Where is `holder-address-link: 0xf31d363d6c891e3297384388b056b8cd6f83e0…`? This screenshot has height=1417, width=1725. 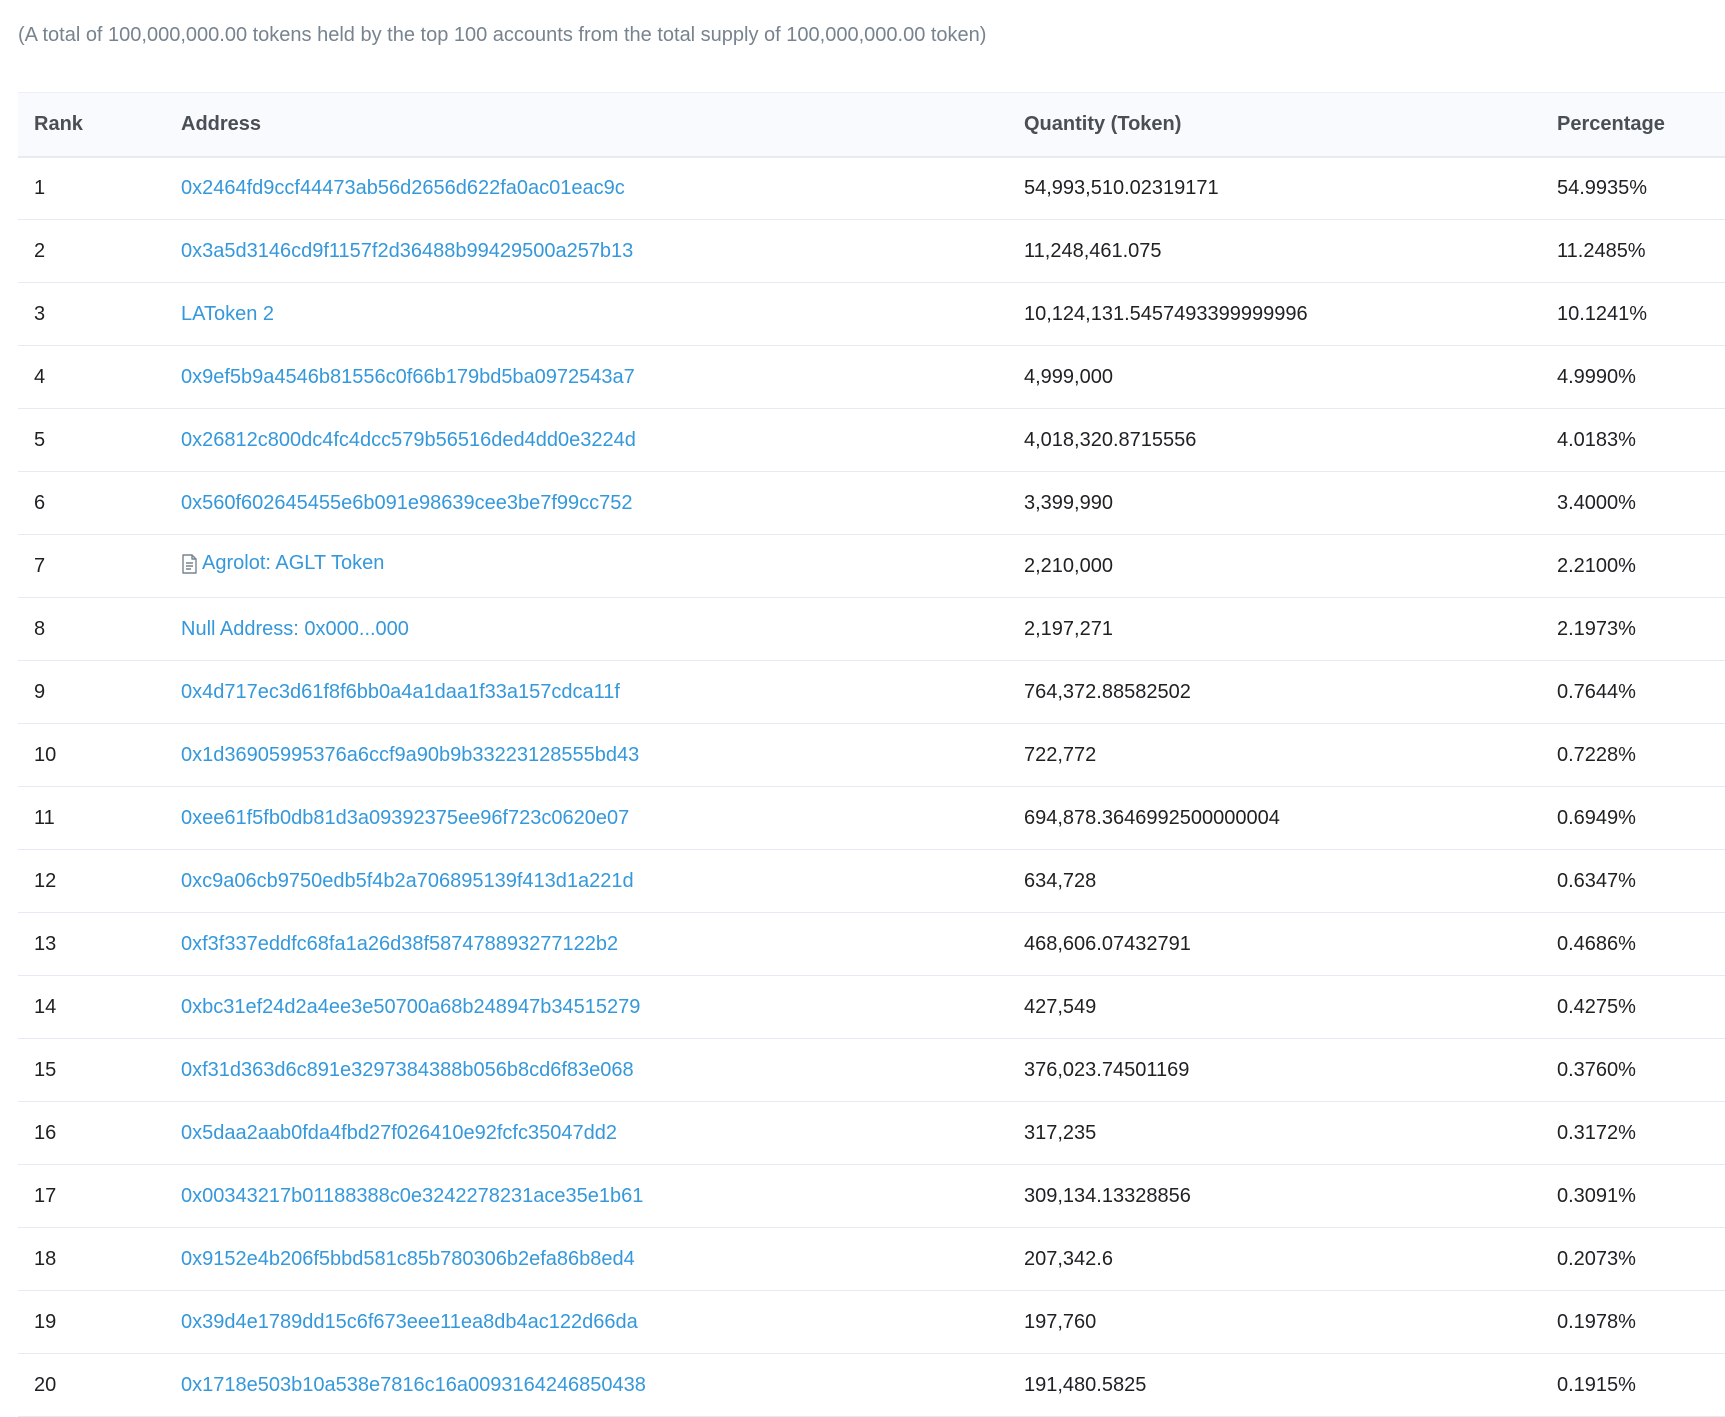
holder-address-link: 0xf31d363d6c891e3297384388b056b8cd6f83e0… is located at coordinates (407, 1070).